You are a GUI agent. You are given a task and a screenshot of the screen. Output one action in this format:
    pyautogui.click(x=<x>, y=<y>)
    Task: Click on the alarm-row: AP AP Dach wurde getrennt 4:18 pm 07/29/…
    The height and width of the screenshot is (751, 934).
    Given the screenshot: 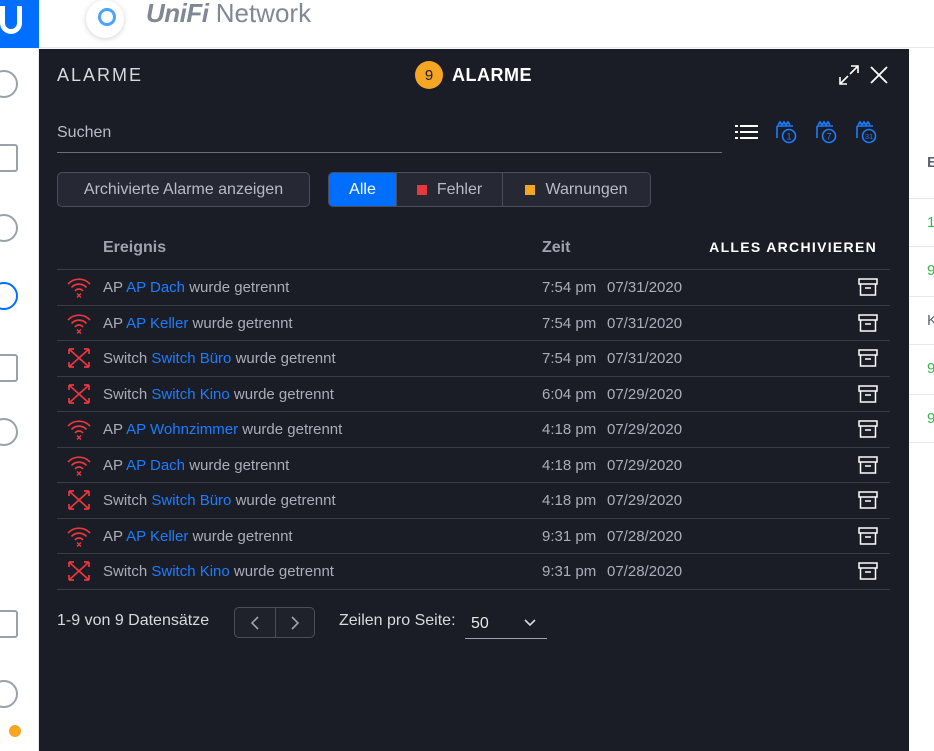 What is the action you would take?
    pyautogui.click(x=473, y=465)
    